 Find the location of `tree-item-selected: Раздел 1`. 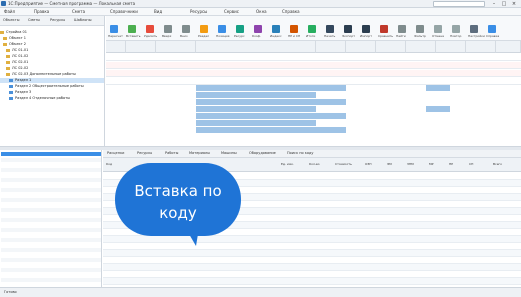

tree-item-selected: Раздел 1 is located at coordinates (52, 80).